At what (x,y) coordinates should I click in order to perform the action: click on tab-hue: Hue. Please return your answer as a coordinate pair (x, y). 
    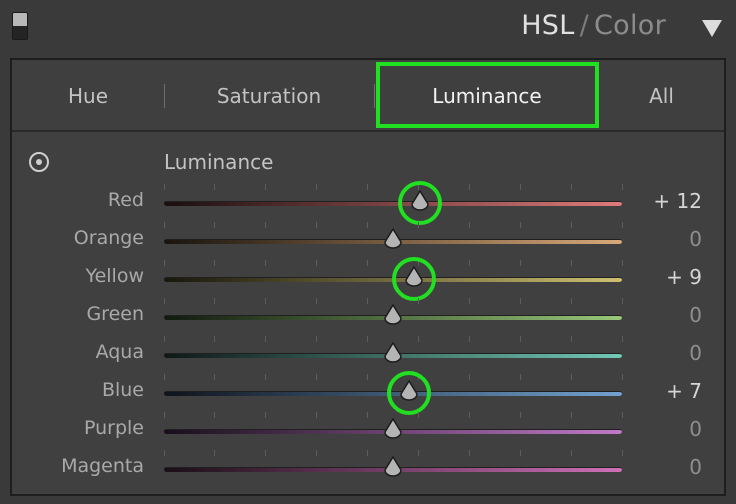
    Looking at the image, I should click on (88, 95).